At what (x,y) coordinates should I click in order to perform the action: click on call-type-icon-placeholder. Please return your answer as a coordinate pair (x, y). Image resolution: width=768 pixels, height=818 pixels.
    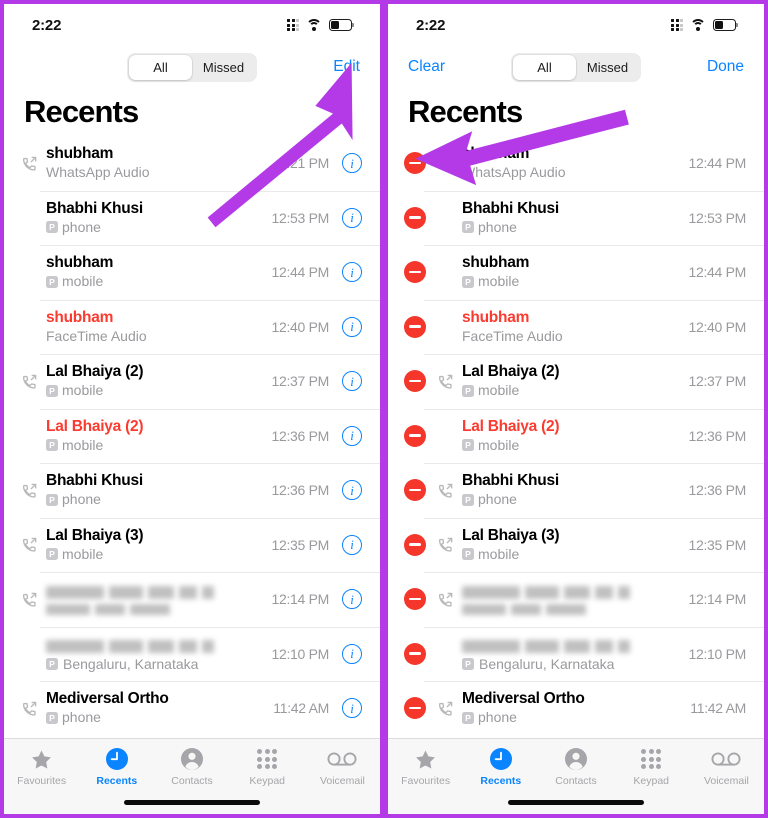
    Looking at the image, I should click on (445, 654).